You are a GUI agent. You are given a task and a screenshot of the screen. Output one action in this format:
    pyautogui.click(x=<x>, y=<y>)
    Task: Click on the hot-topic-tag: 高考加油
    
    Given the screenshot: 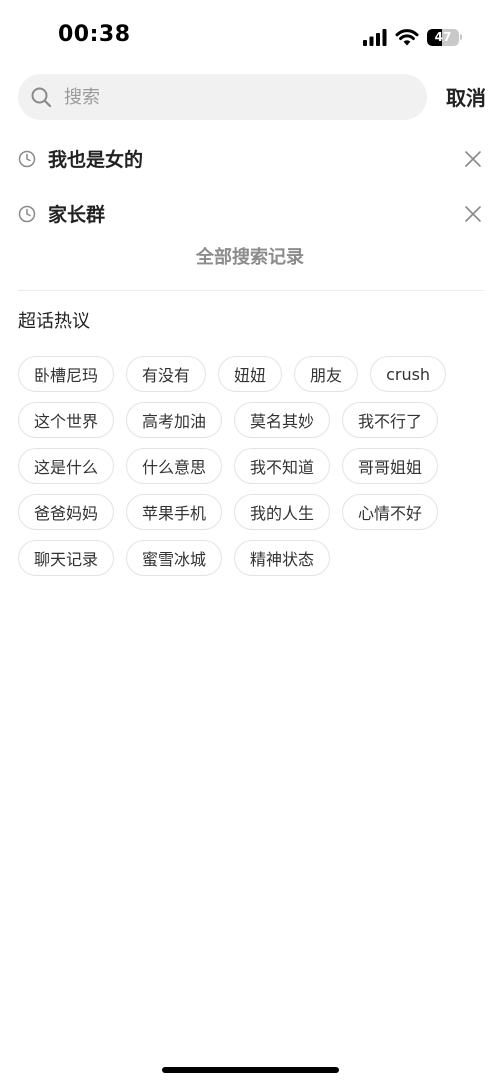 What is the action you would take?
    pyautogui.click(x=174, y=420)
    